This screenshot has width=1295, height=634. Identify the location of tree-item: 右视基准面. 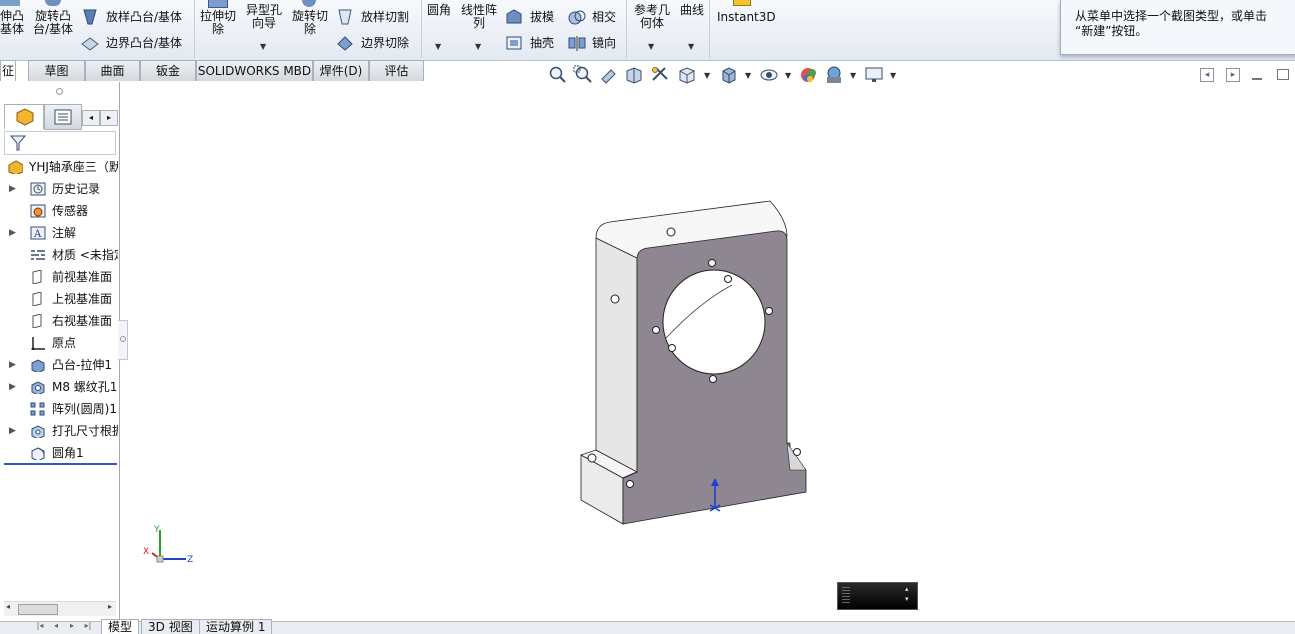
(59, 321).